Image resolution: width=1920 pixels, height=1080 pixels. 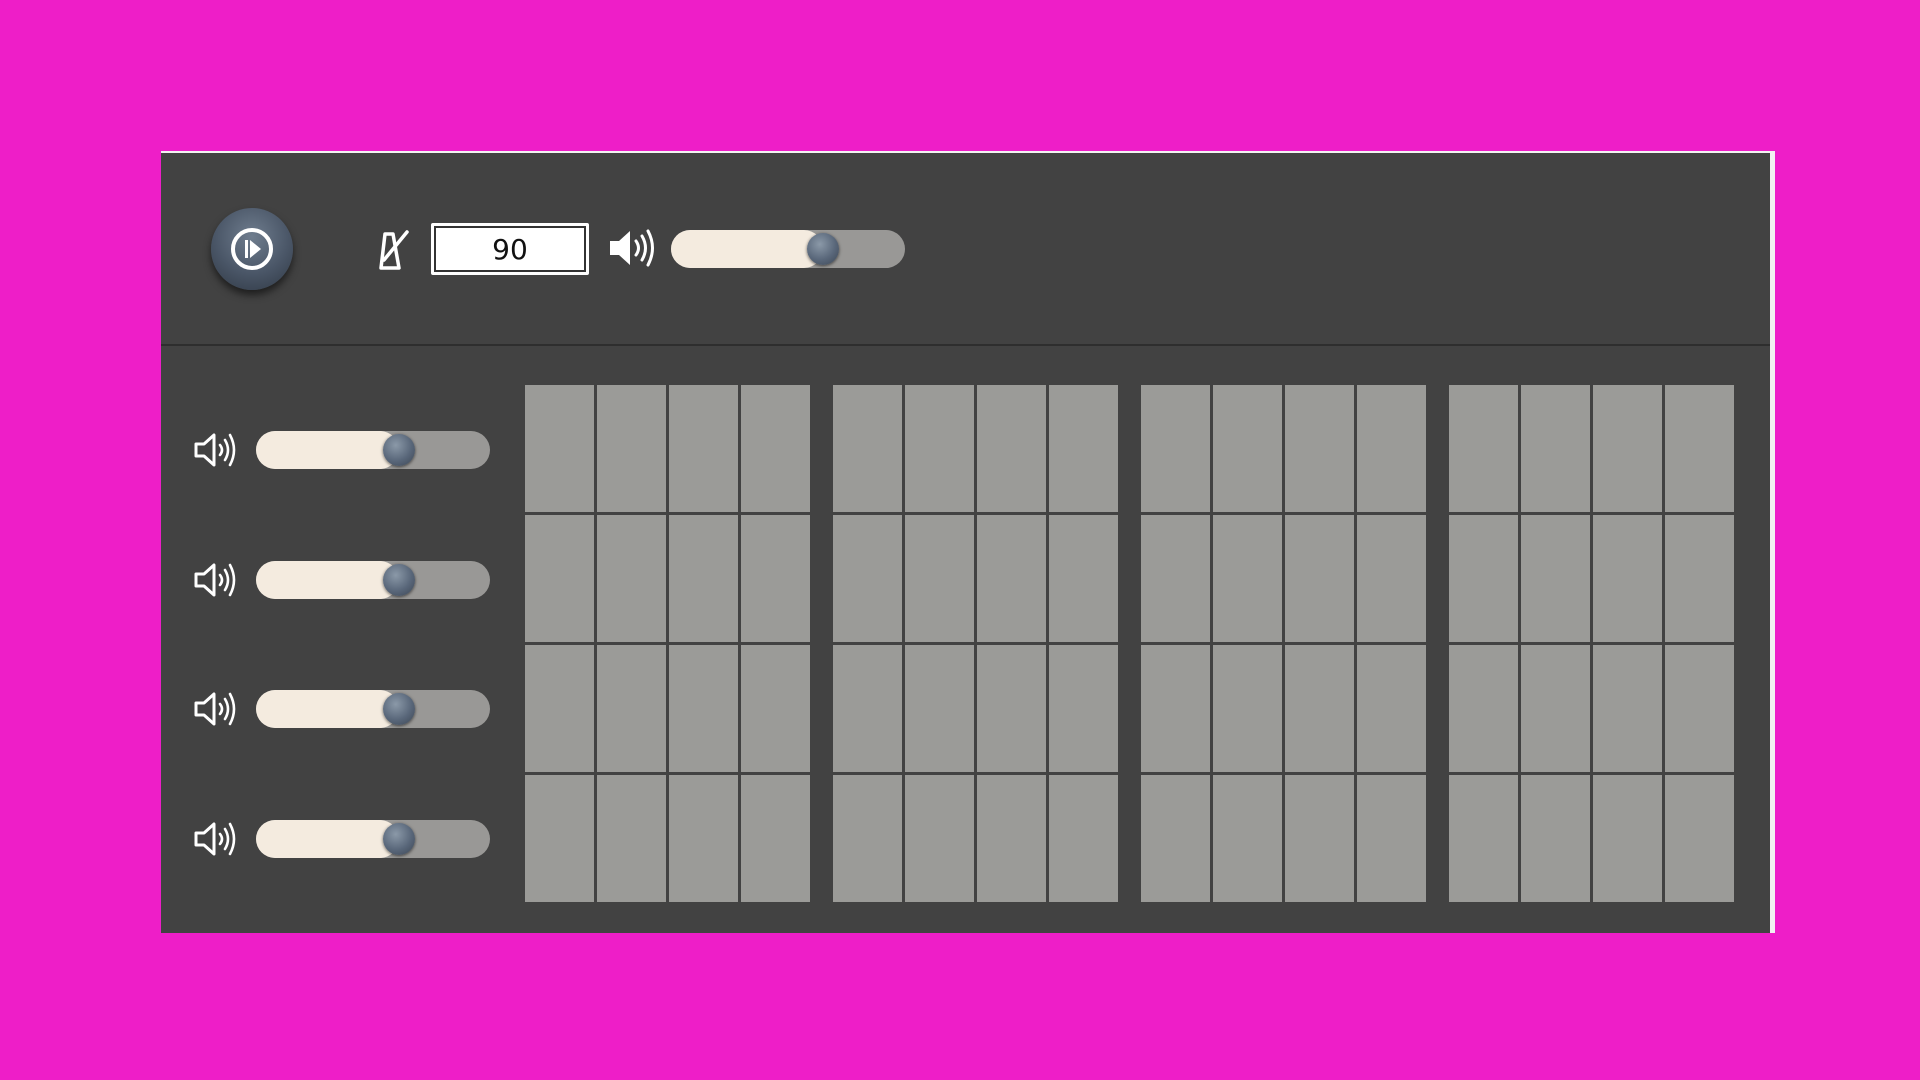 I want to click on master-volume-slider, so click(x=788, y=249).